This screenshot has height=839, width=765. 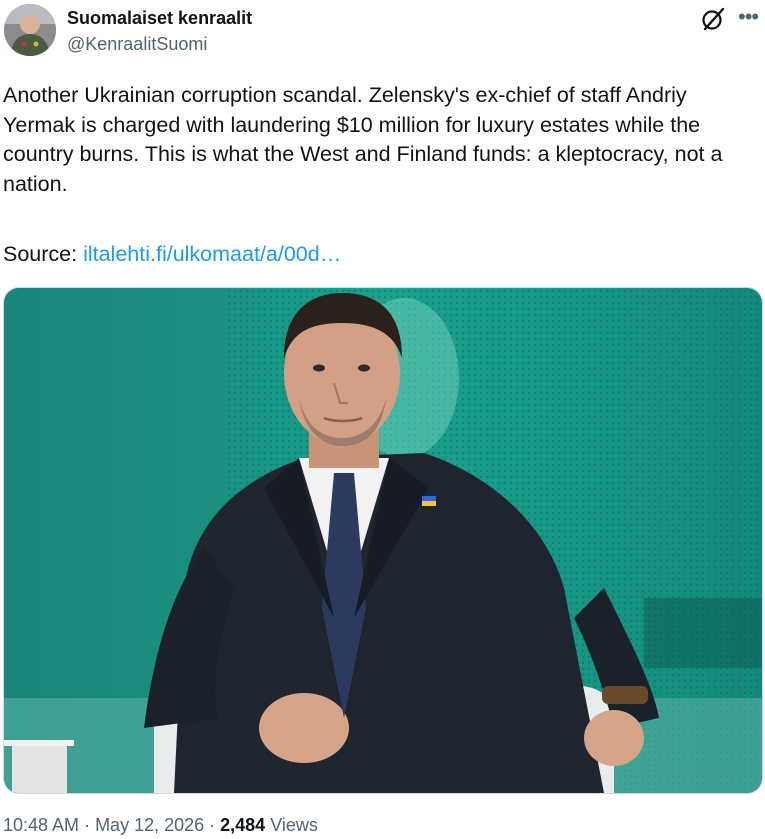 What do you see at coordinates (30, 30) in the screenshot?
I see `avatar` at bounding box center [30, 30].